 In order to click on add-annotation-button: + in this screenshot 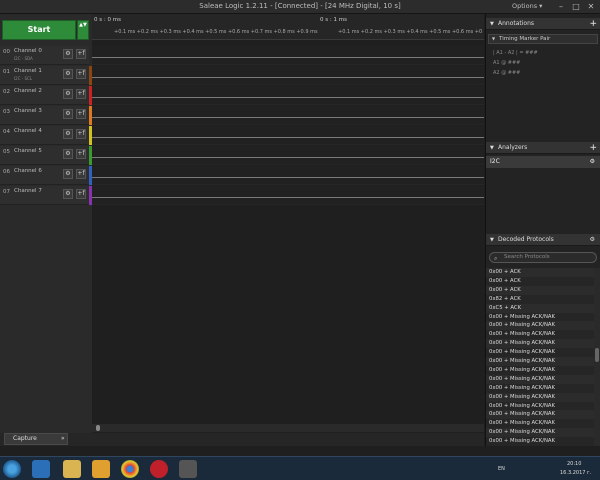, I will do `click(593, 24)`.